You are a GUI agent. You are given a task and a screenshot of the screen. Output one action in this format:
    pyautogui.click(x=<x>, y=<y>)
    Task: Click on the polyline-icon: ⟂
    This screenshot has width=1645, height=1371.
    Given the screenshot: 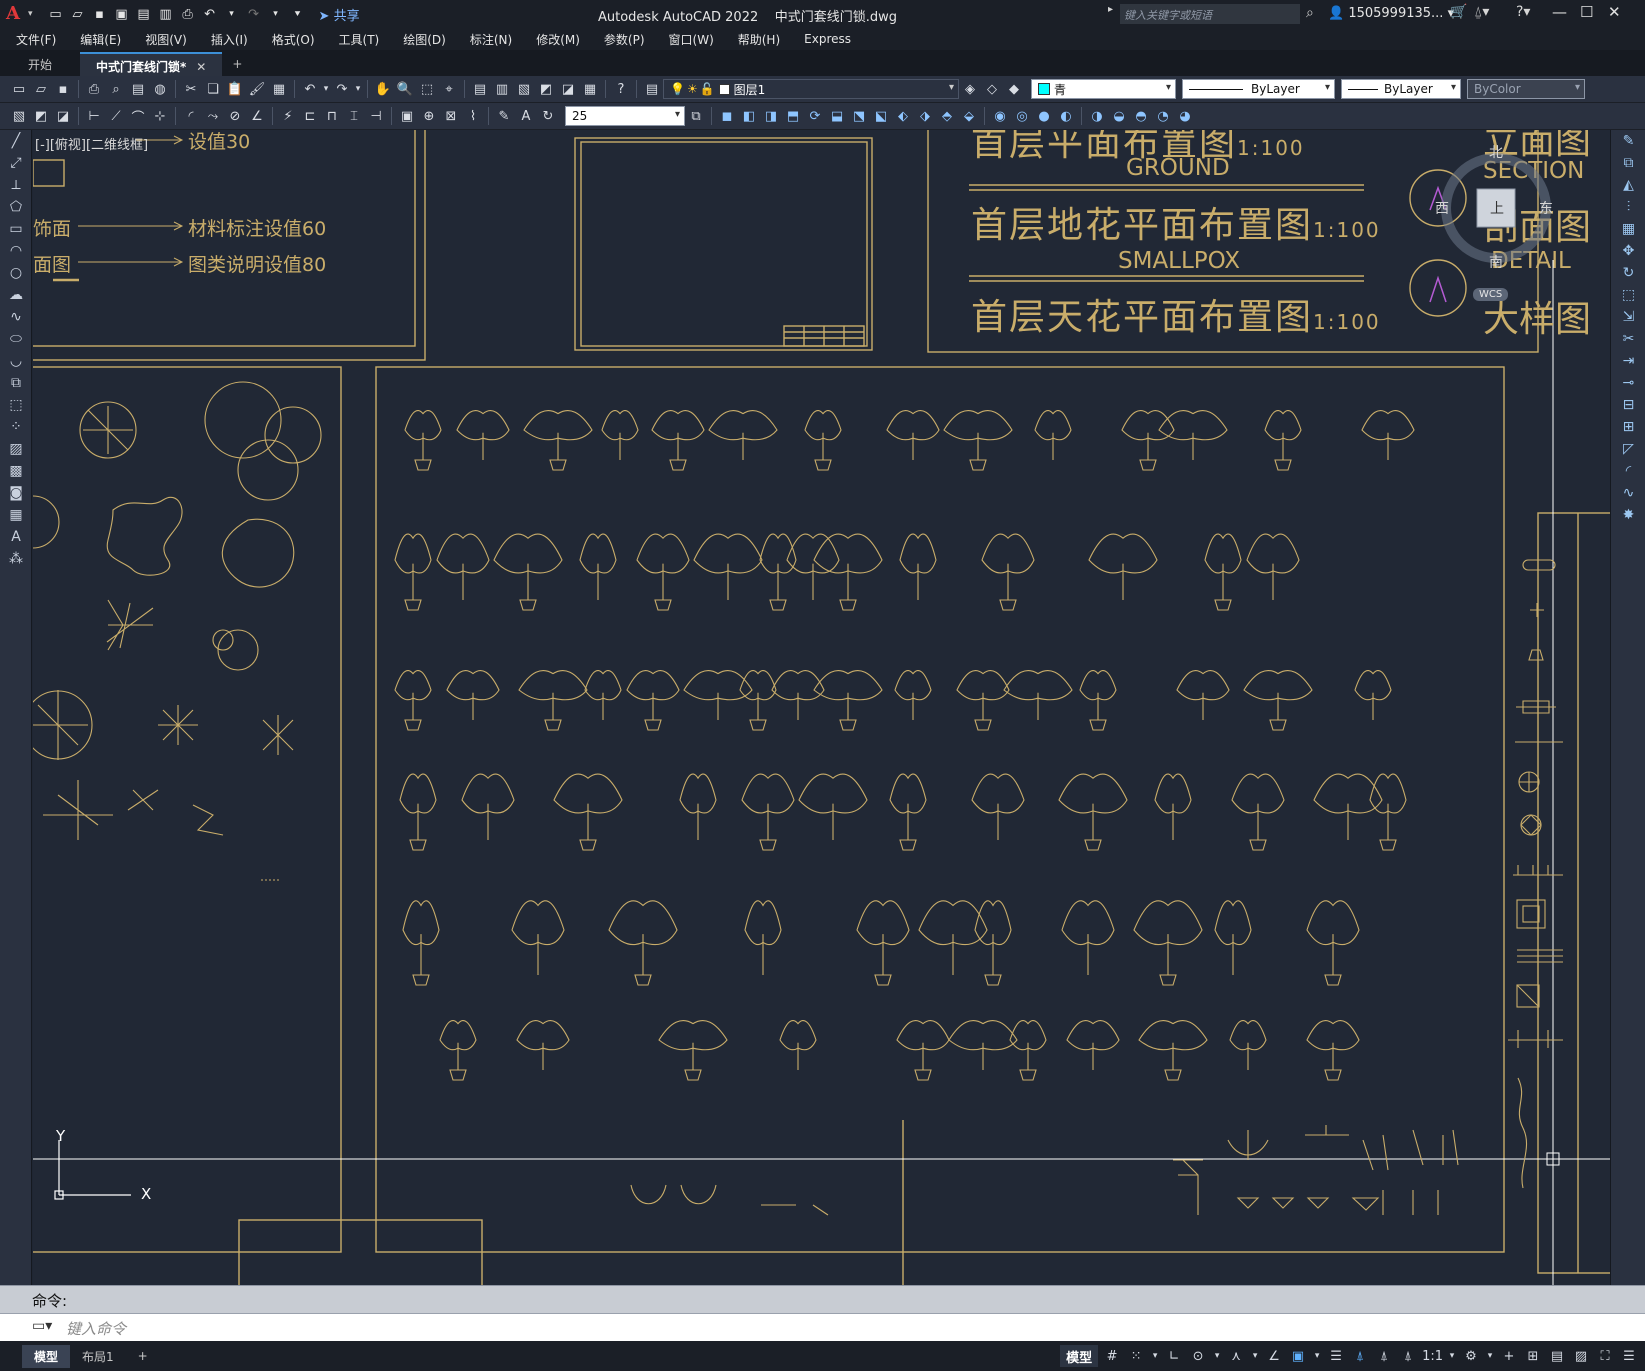 What is the action you would take?
    pyautogui.click(x=16, y=185)
    